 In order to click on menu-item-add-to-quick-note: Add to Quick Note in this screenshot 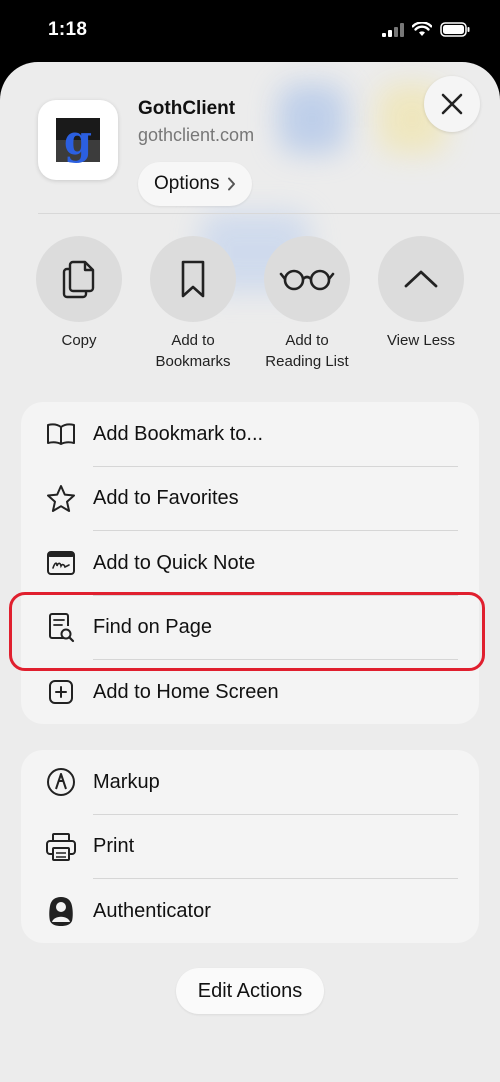, I will do `click(250, 563)`.